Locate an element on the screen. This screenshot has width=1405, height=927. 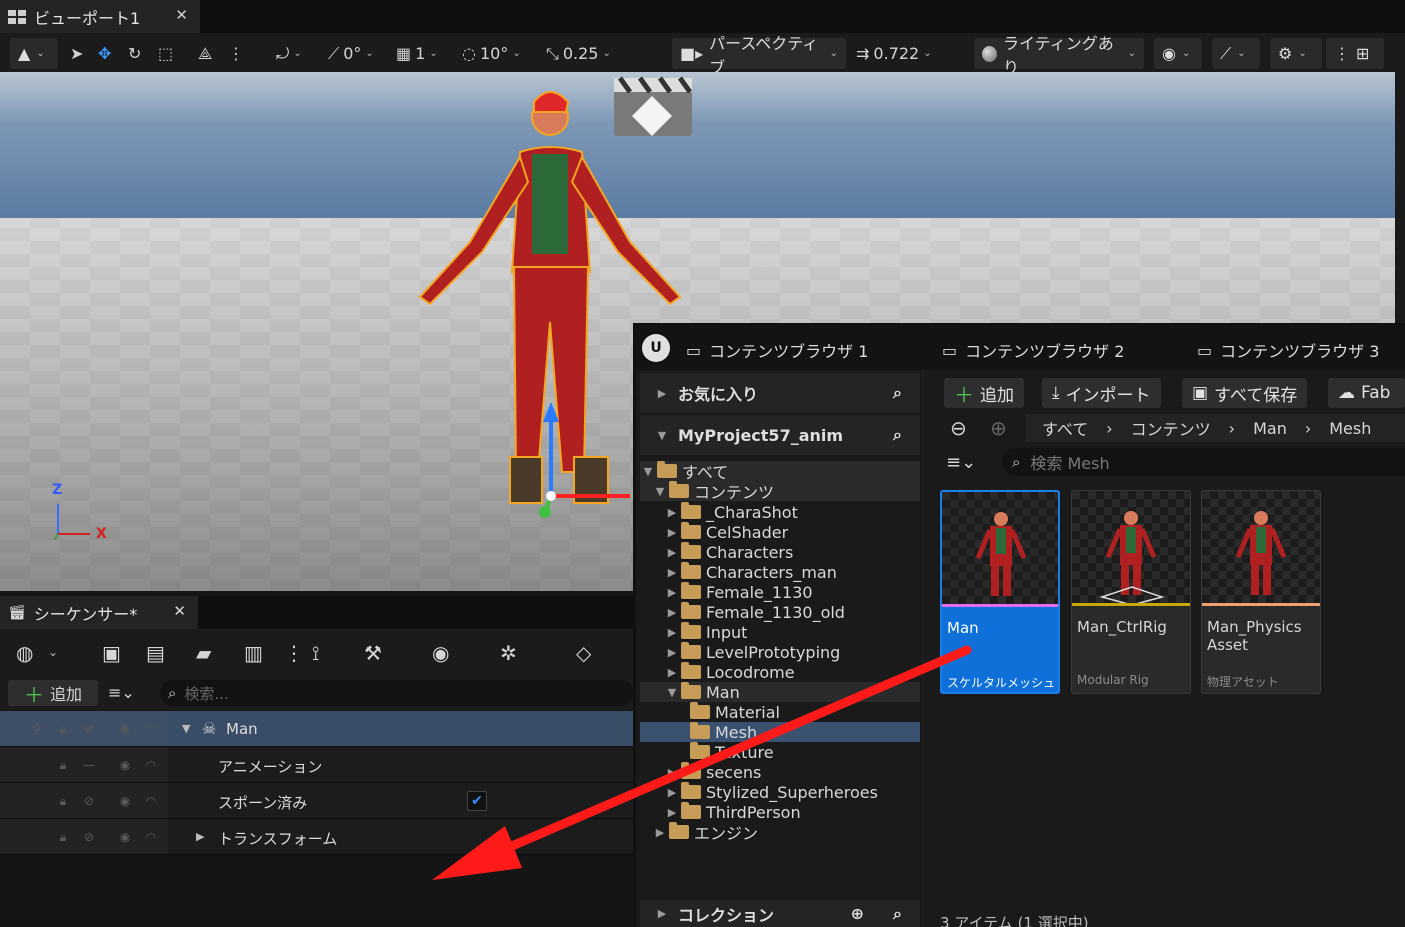
keyframe-icon: ◇ is located at coordinates (583, 653).